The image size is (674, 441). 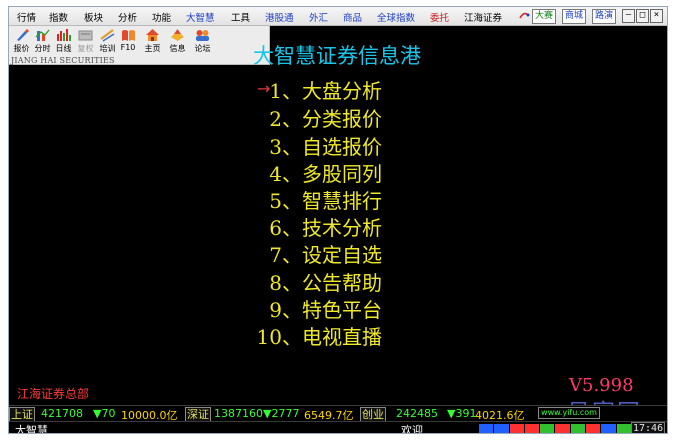 I want to click on close-button: ×, so click(x=656, y=16).